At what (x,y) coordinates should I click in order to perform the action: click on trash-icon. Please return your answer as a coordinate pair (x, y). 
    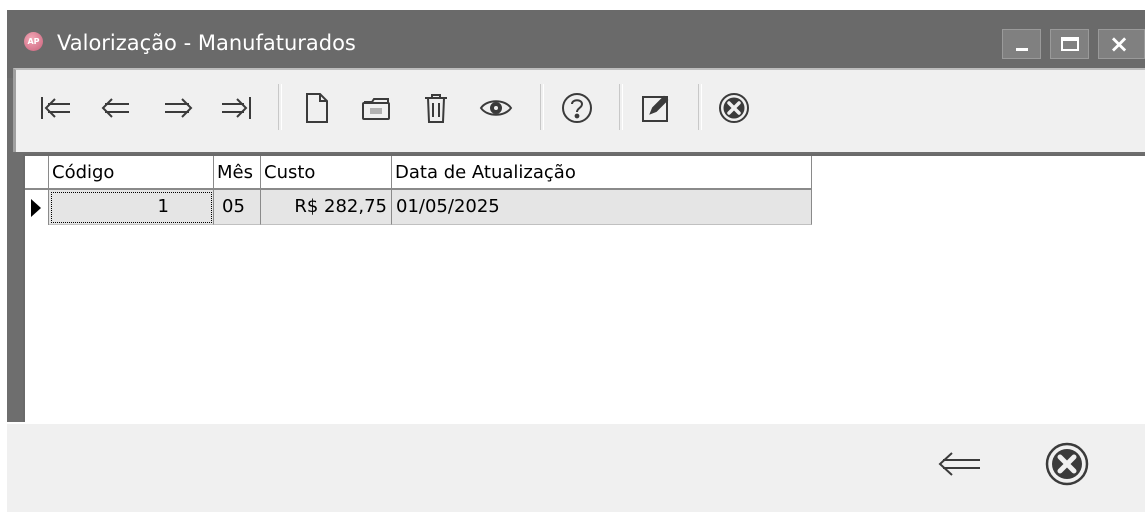
    Looking at the image, I should click on (436, 108).